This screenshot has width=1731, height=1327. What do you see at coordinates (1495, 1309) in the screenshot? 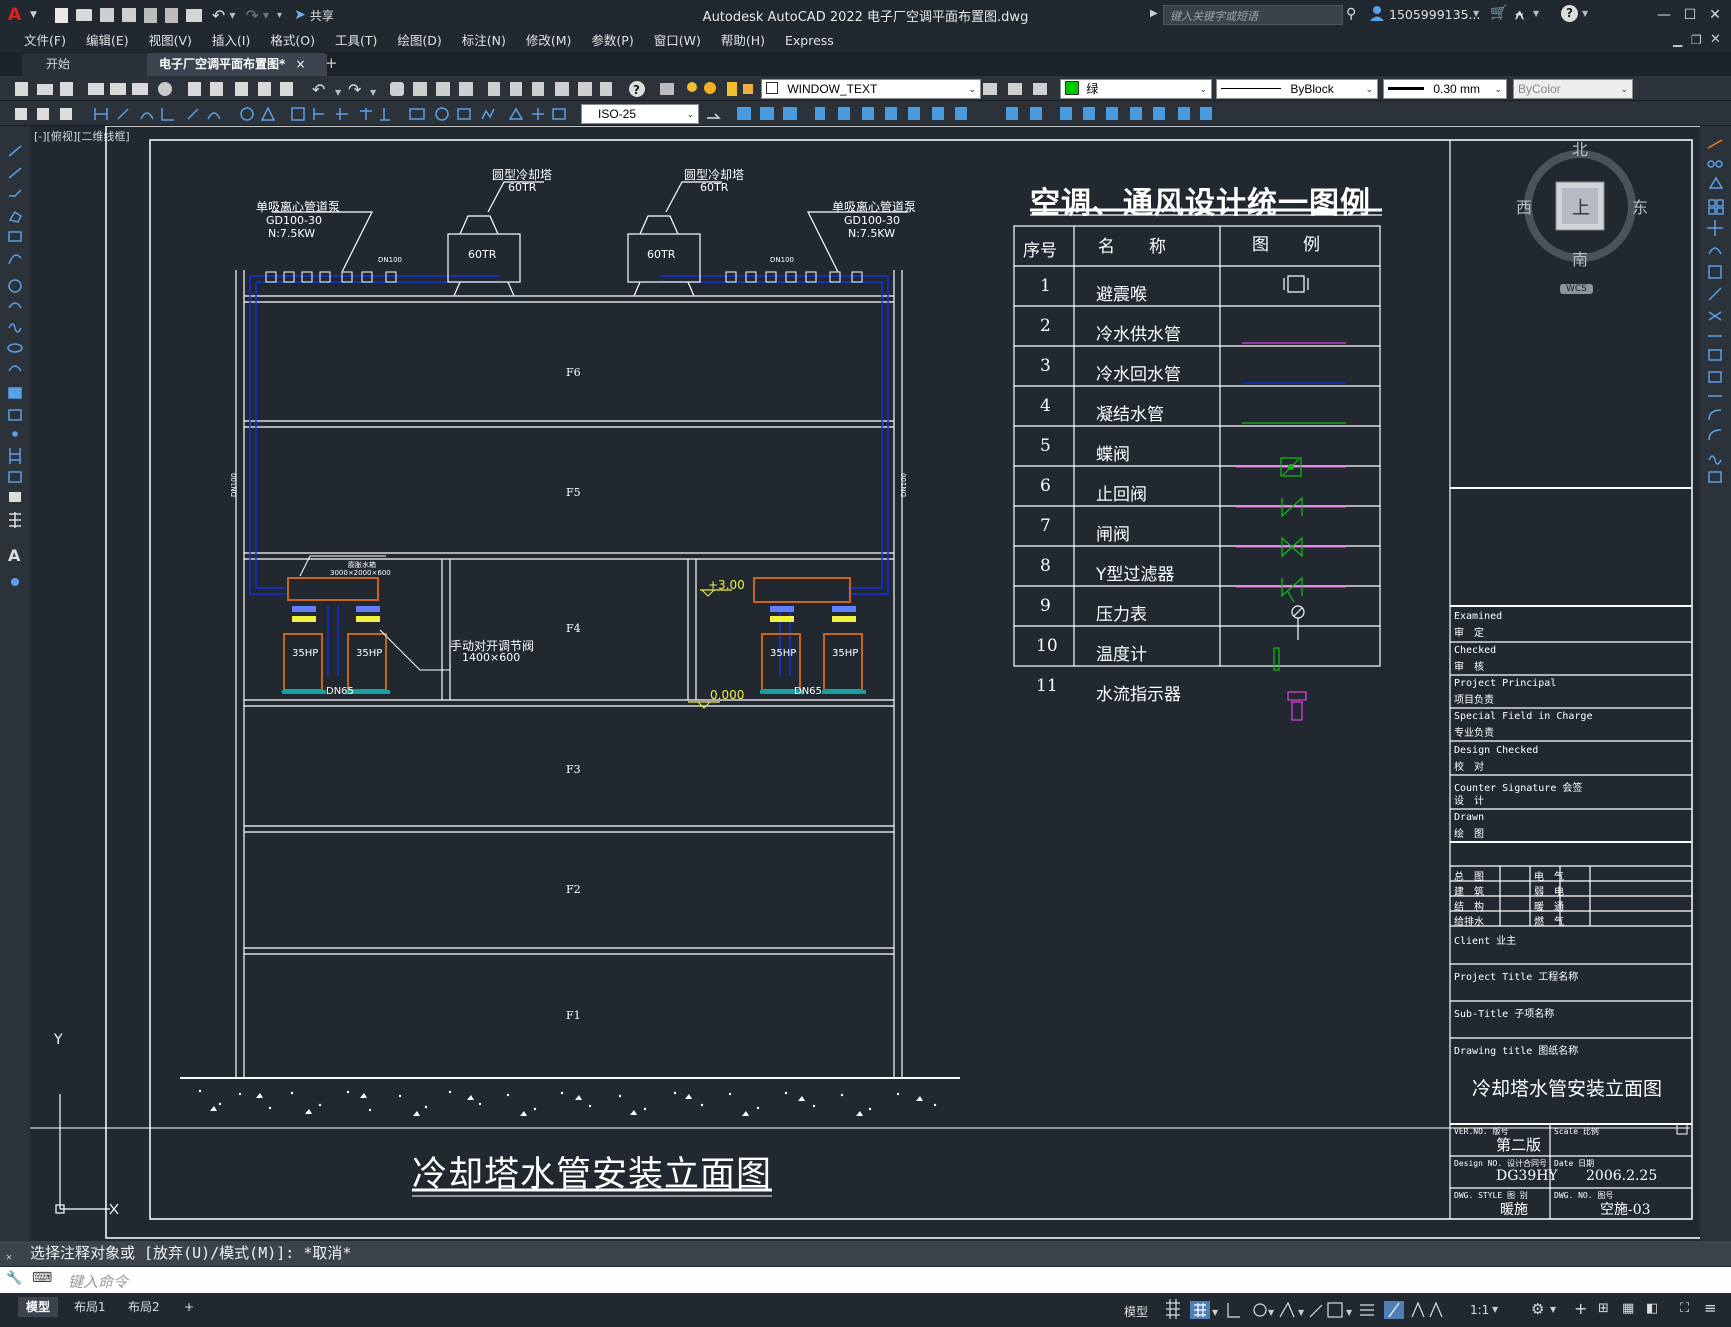
I see `annotation-scale-dropdown-icon: ▼` at bounding box center [1495, 1309].